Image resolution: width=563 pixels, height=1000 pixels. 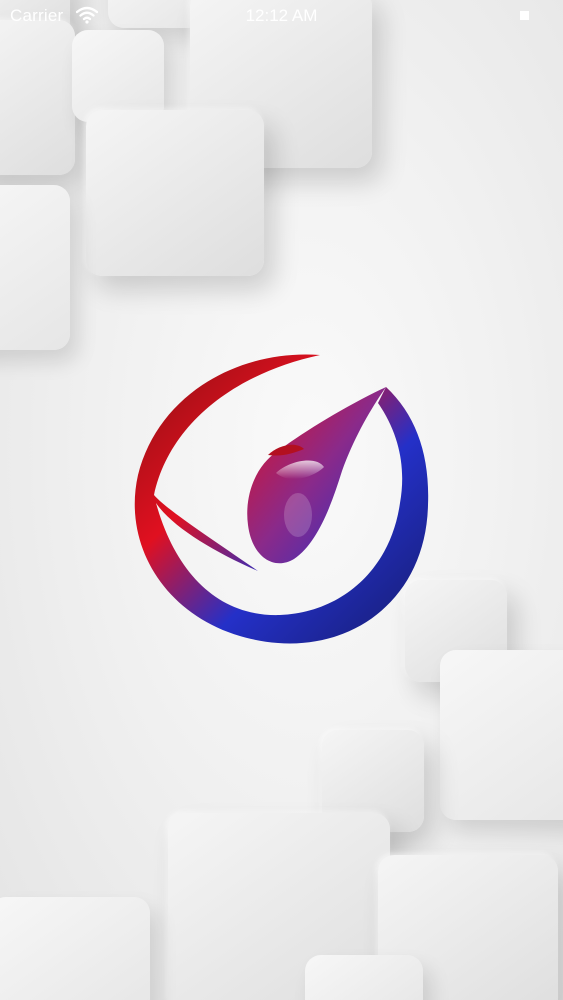 I want to click on status-time: 12:12 AM, so click(x=281, y=15).